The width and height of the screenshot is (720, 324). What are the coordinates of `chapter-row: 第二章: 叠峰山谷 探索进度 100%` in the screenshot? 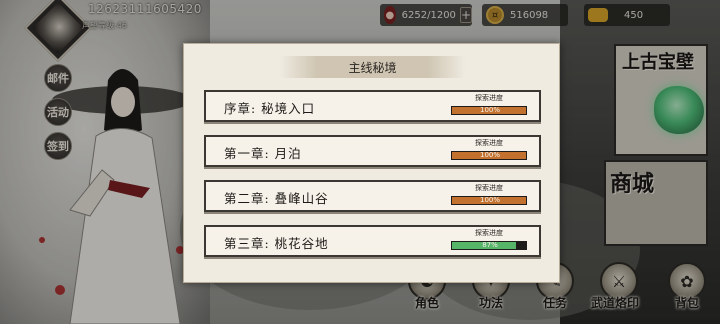 It's located at (372, 196).